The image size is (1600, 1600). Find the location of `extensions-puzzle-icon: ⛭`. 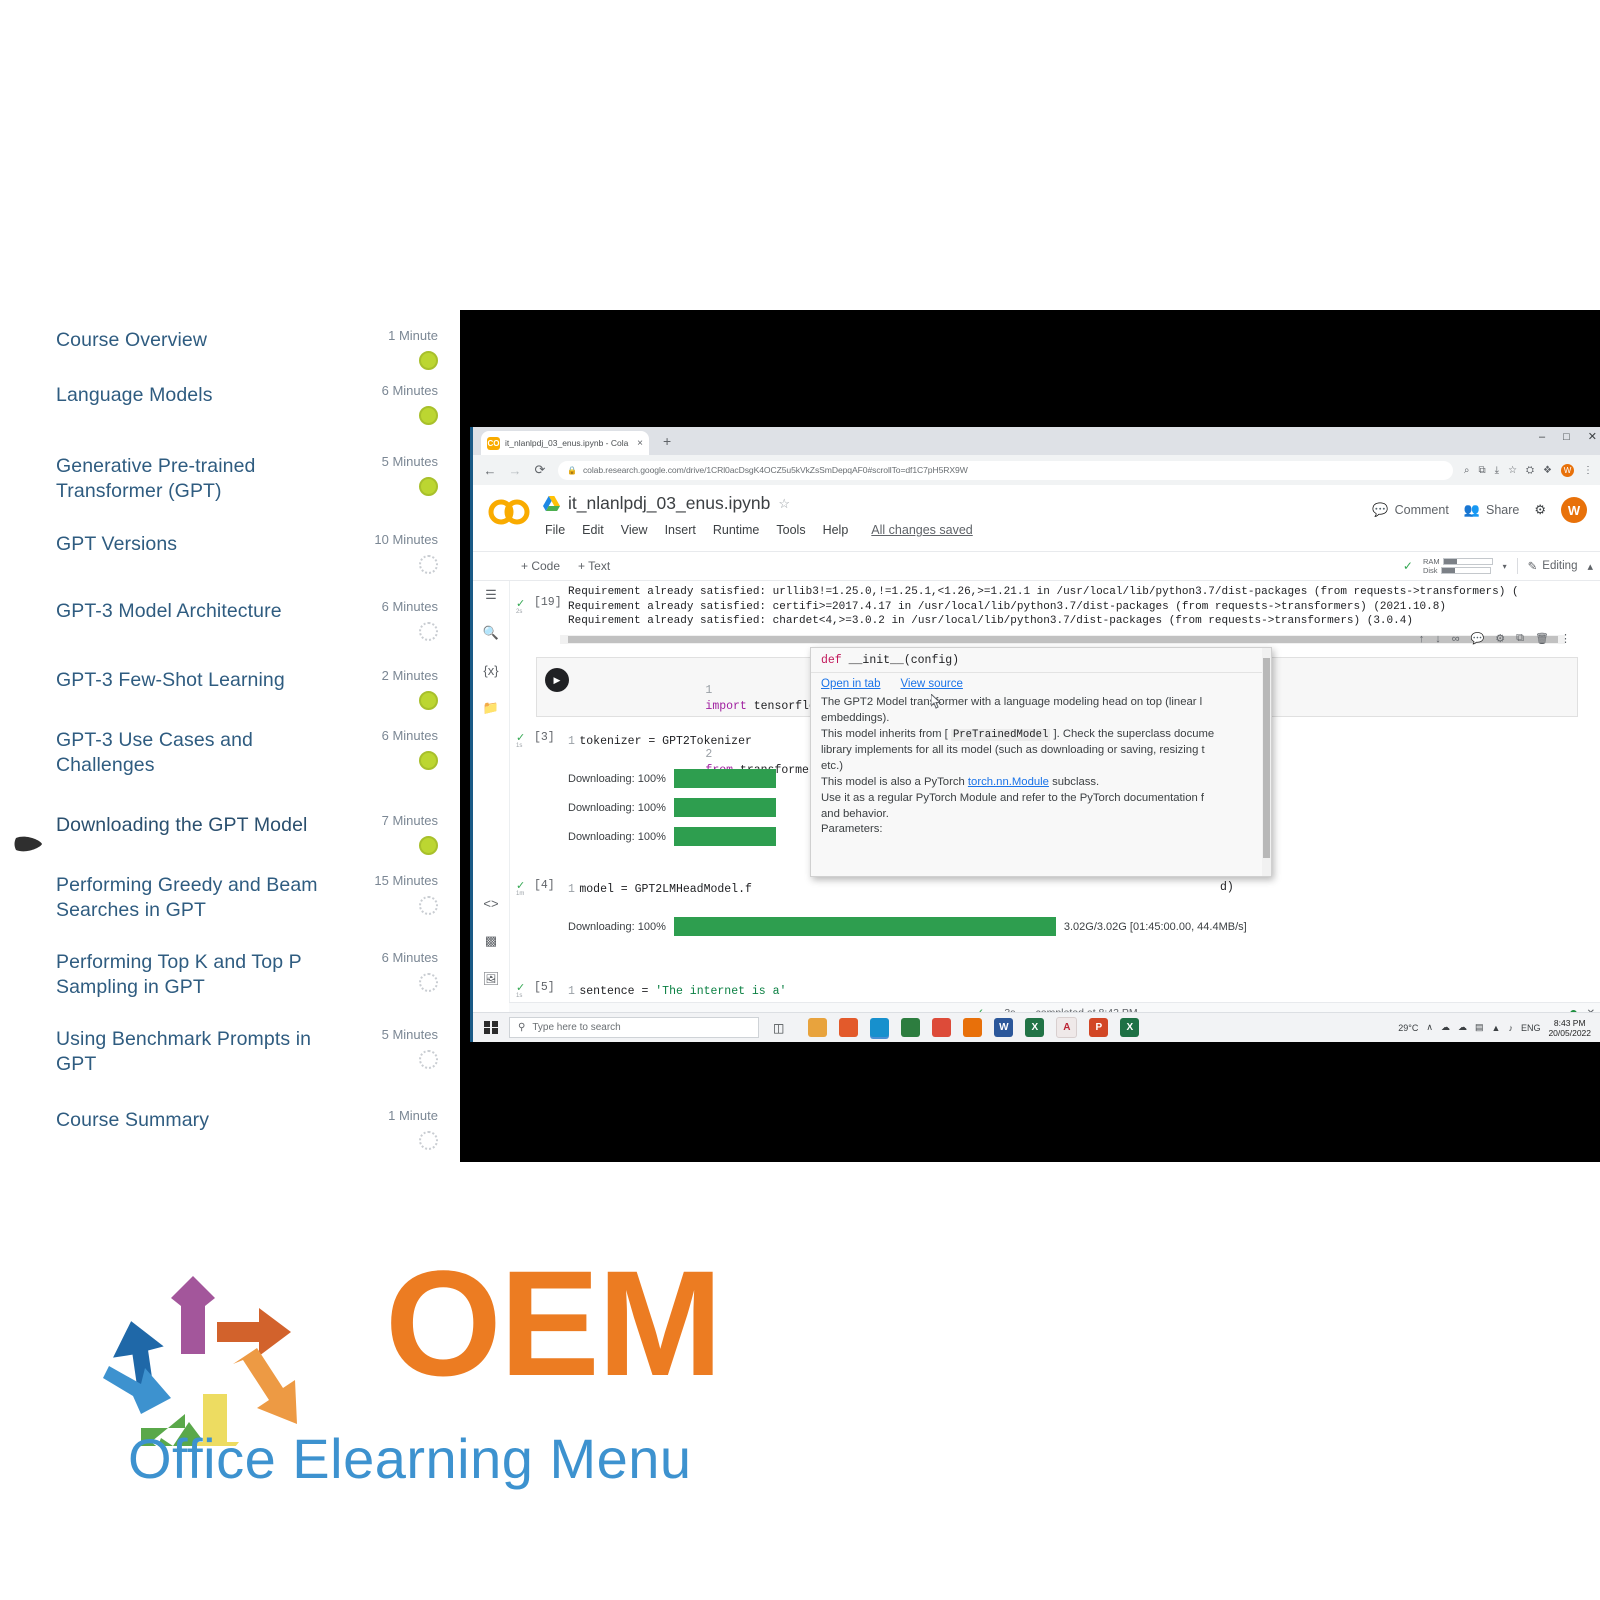

extensions-puzzle-icon: ⛭ is located at coordinates (1530, 470).